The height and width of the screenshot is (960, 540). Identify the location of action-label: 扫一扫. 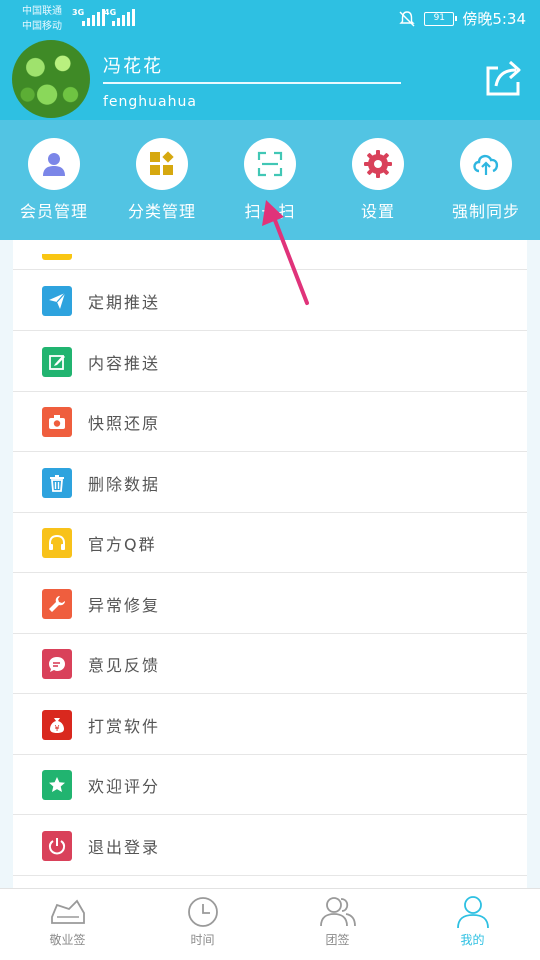
(270, 211).